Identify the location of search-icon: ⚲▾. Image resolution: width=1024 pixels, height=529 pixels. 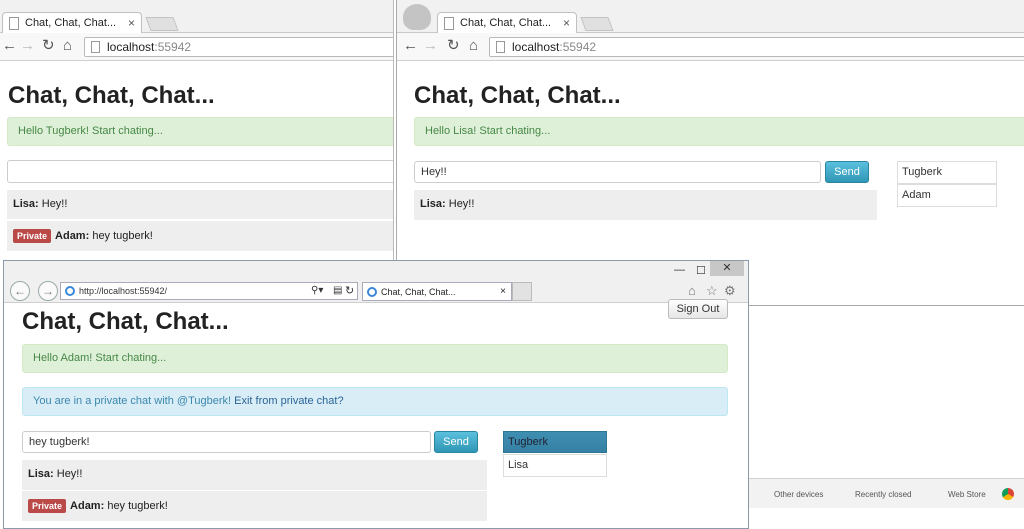
(317, 290).